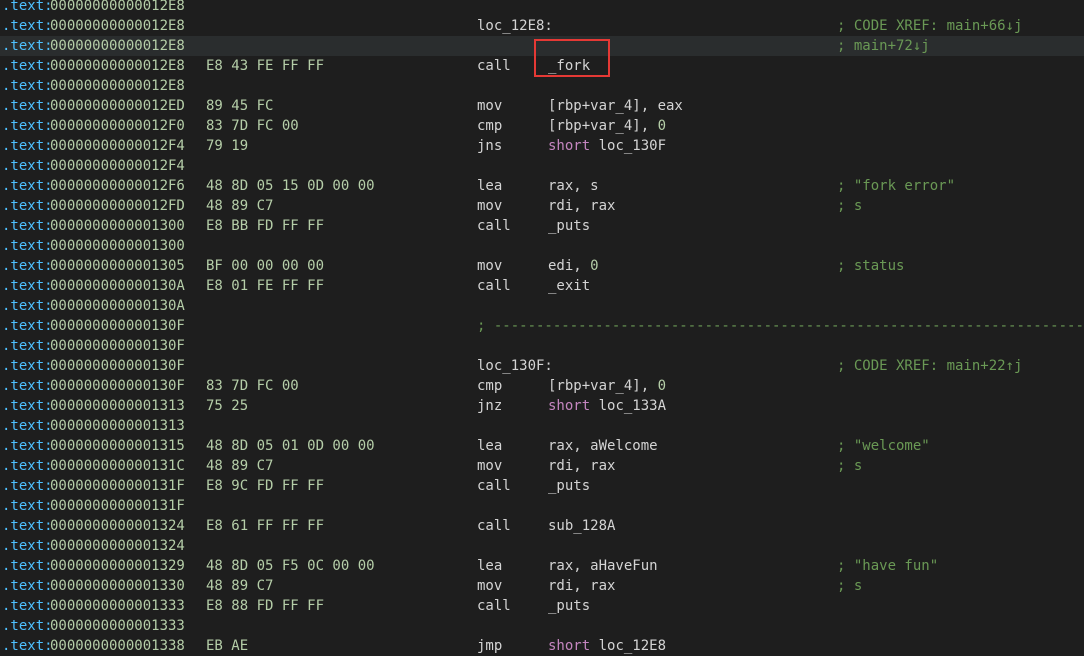 The image size is (1084, 656). I want to click on code-label: loc_12E8:, so click(515, 26).